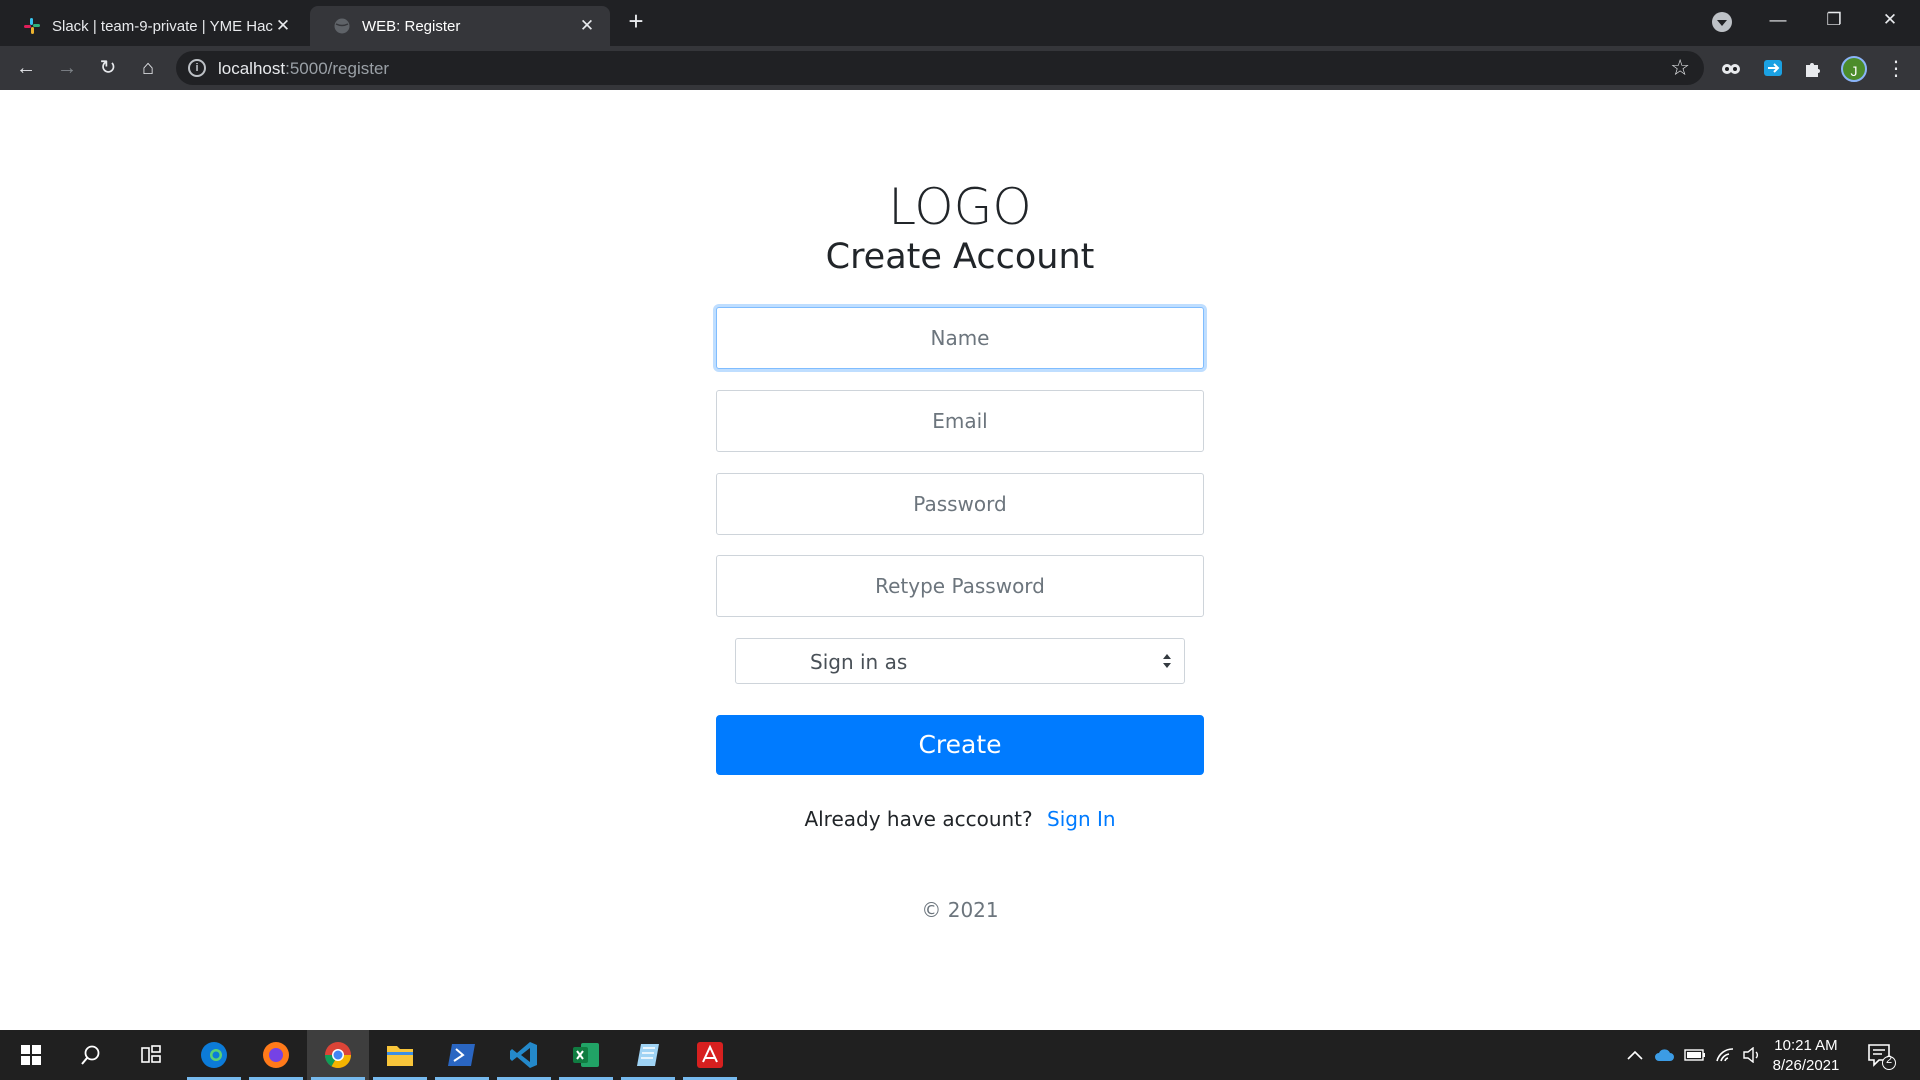  I want to click on extensions-puzzle-icon, so click(1813, 68).